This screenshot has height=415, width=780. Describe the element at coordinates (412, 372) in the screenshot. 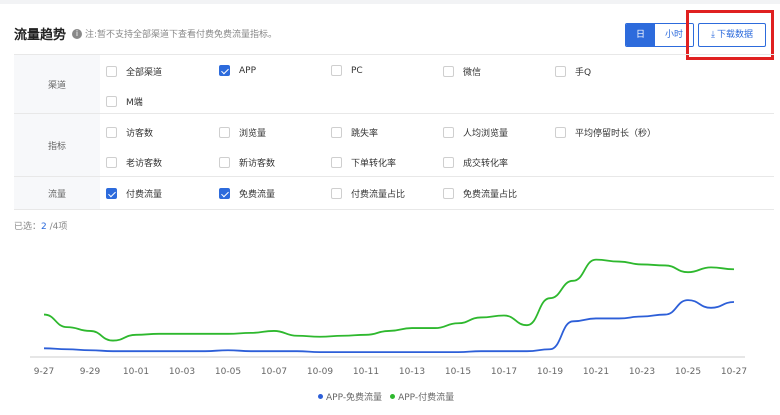

I see `x-tick-label: 10-13` at that location.